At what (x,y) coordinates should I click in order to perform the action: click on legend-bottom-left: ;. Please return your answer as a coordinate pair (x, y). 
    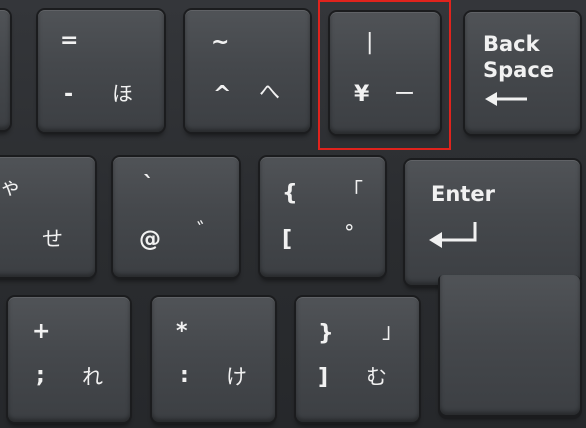
    Looking at the image, I should click on (40, 375).